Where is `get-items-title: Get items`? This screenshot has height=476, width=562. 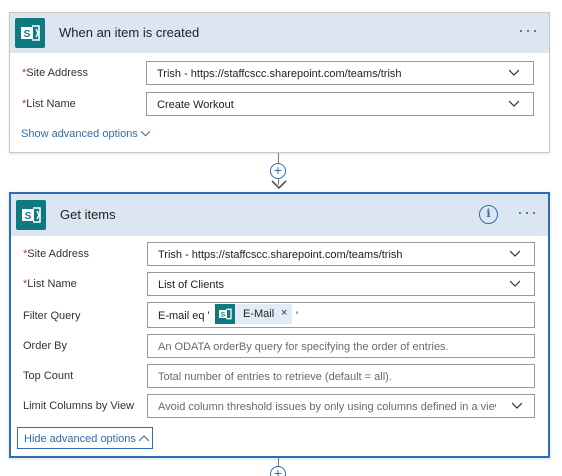 get-items-title: Get items is located at coordinates (88, 214).